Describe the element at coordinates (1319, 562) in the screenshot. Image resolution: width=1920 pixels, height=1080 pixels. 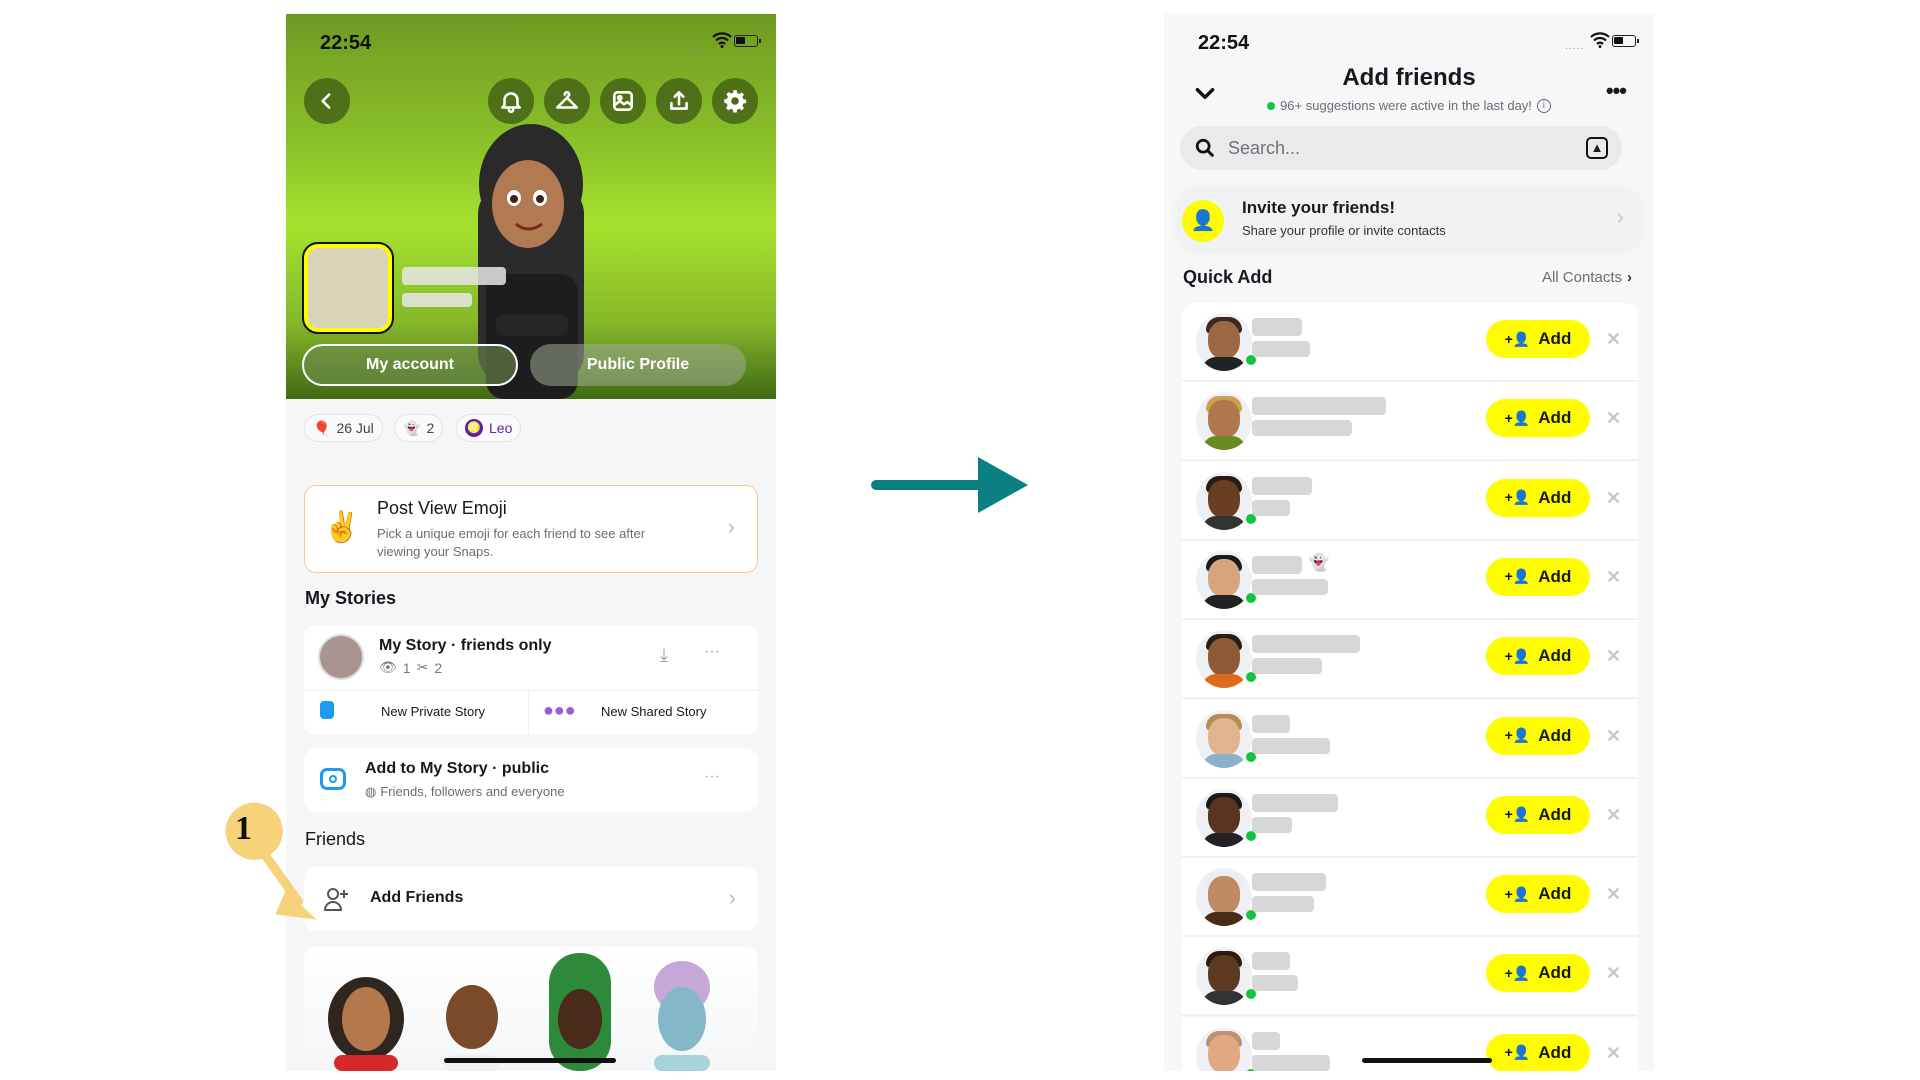
I see `ghost-emoji-icon: 👻` at that location.